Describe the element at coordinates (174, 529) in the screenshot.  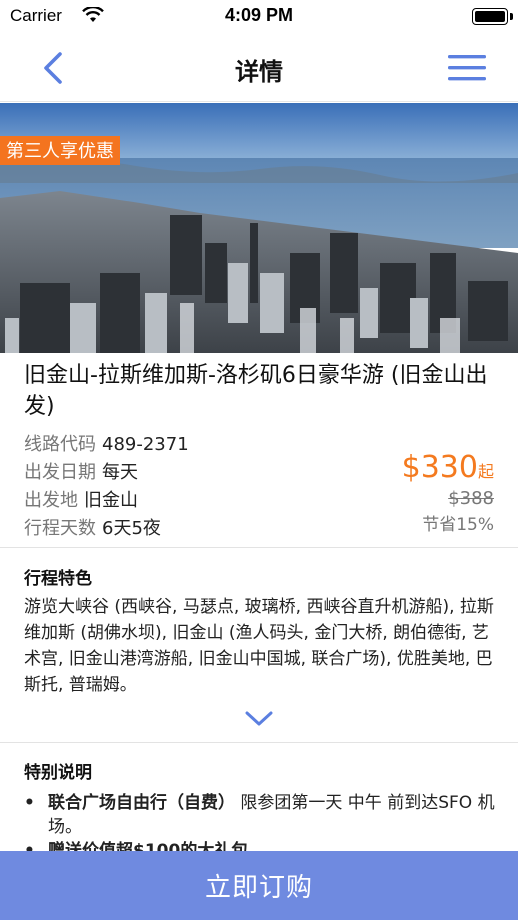
I see `info-row-duration: 行程天数 6天5夜` at that location.